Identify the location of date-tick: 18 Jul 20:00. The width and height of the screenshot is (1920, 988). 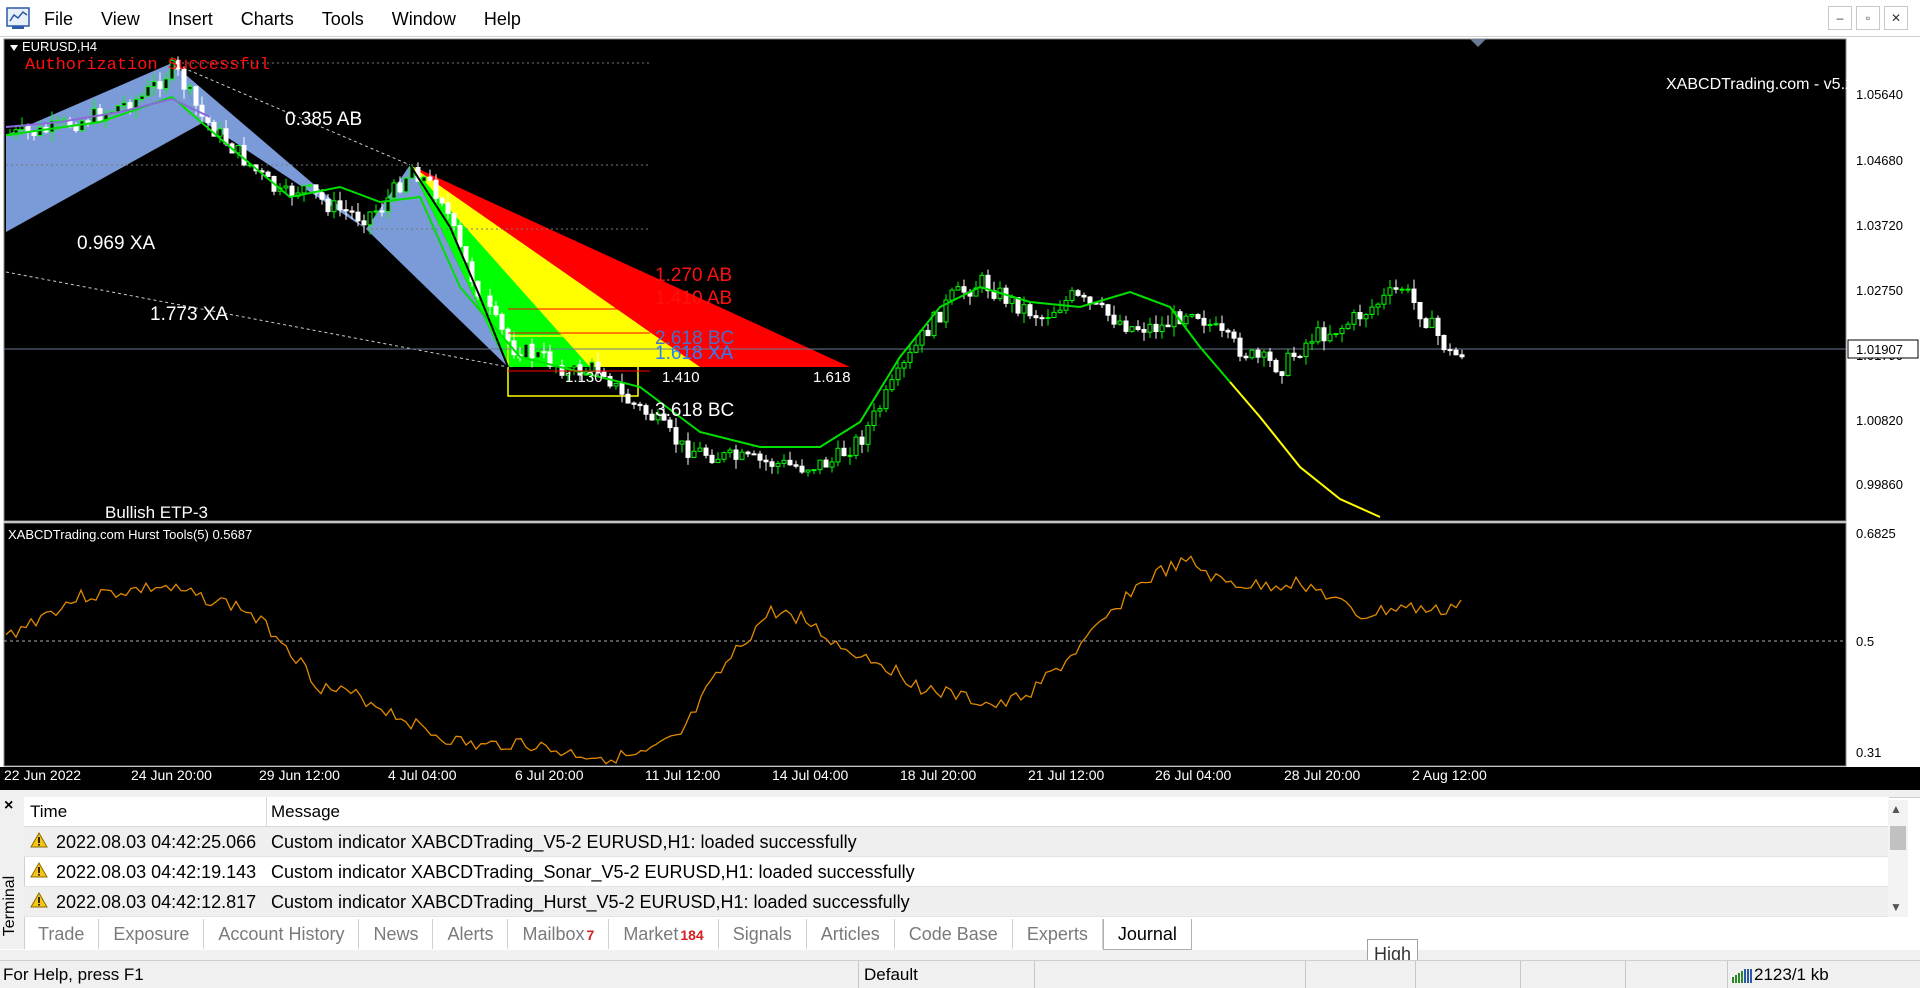
(938, 775).